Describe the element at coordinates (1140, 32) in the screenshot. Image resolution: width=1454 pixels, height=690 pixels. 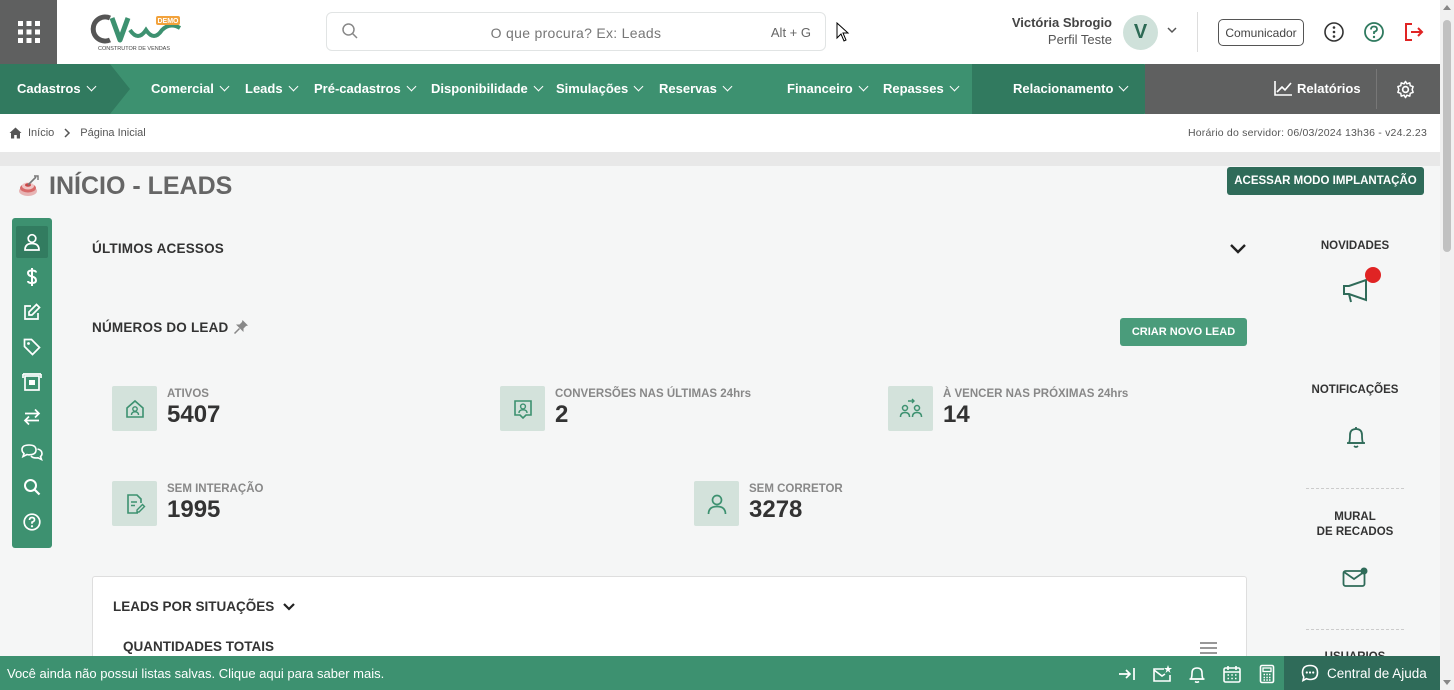
I see `avatar: V` at that location.